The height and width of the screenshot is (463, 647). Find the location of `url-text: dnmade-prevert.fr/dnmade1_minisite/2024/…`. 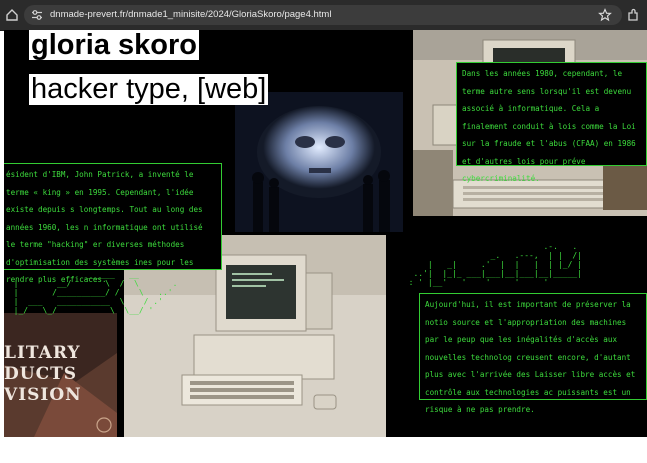

url-text: dnmade-prevert.fr/dnmade1_minisite/2024/… is located at coordinates (190, 15).